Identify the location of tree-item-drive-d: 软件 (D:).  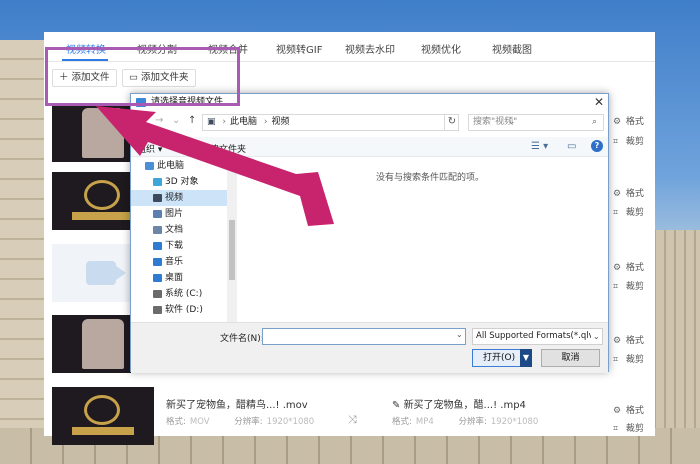
(179, 310).